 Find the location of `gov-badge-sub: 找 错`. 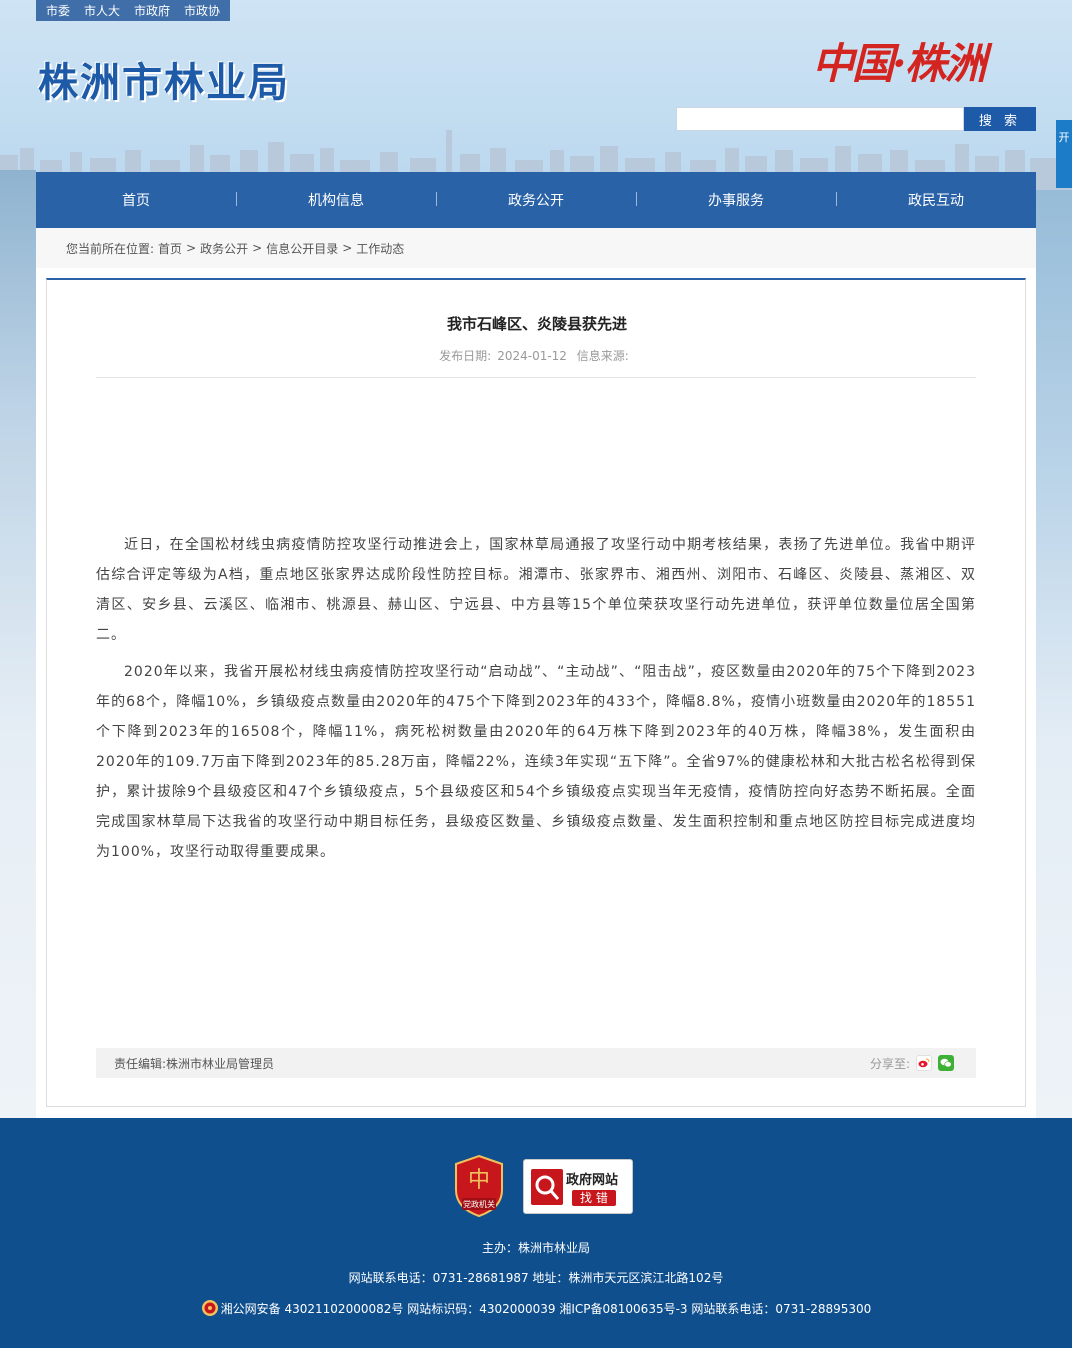

gov-badge-sub: 找 错 is located at coordinates (594, 1198).